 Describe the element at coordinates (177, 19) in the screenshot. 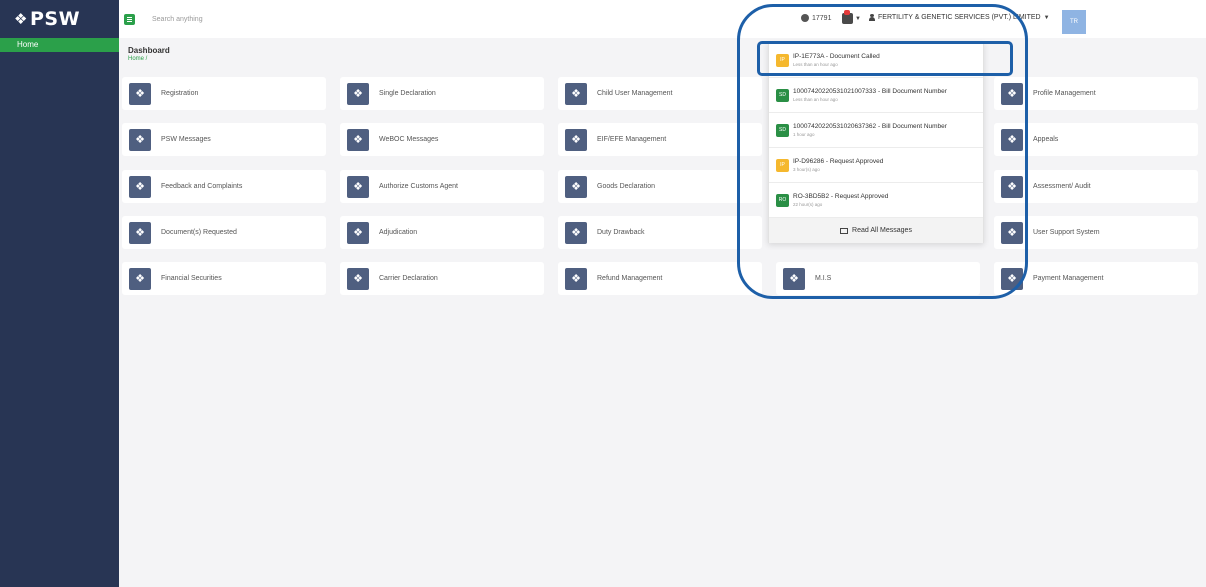

I see `search-input: Search anything` at that location.